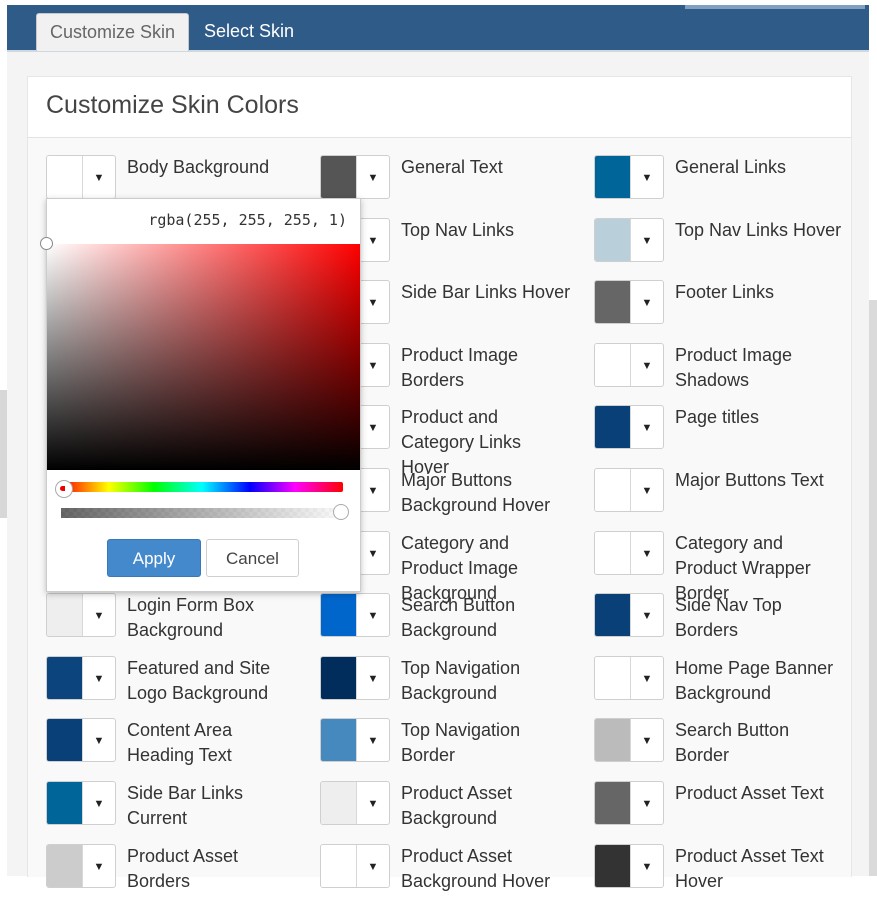  I want to click on color-option: ▼ Home Page Banner Background, so click(719, 685).